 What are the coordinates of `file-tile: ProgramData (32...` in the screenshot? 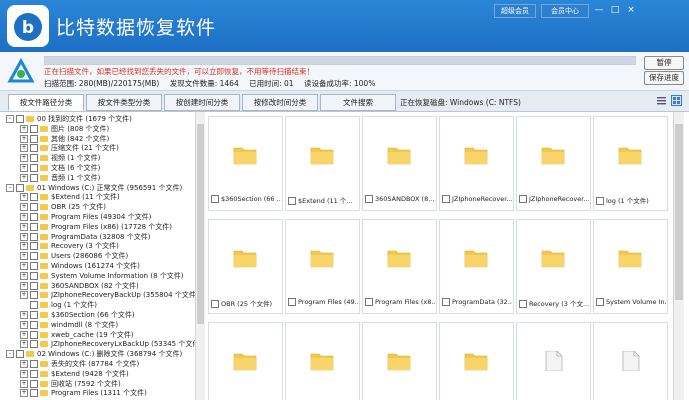 It's located at (476, 266).